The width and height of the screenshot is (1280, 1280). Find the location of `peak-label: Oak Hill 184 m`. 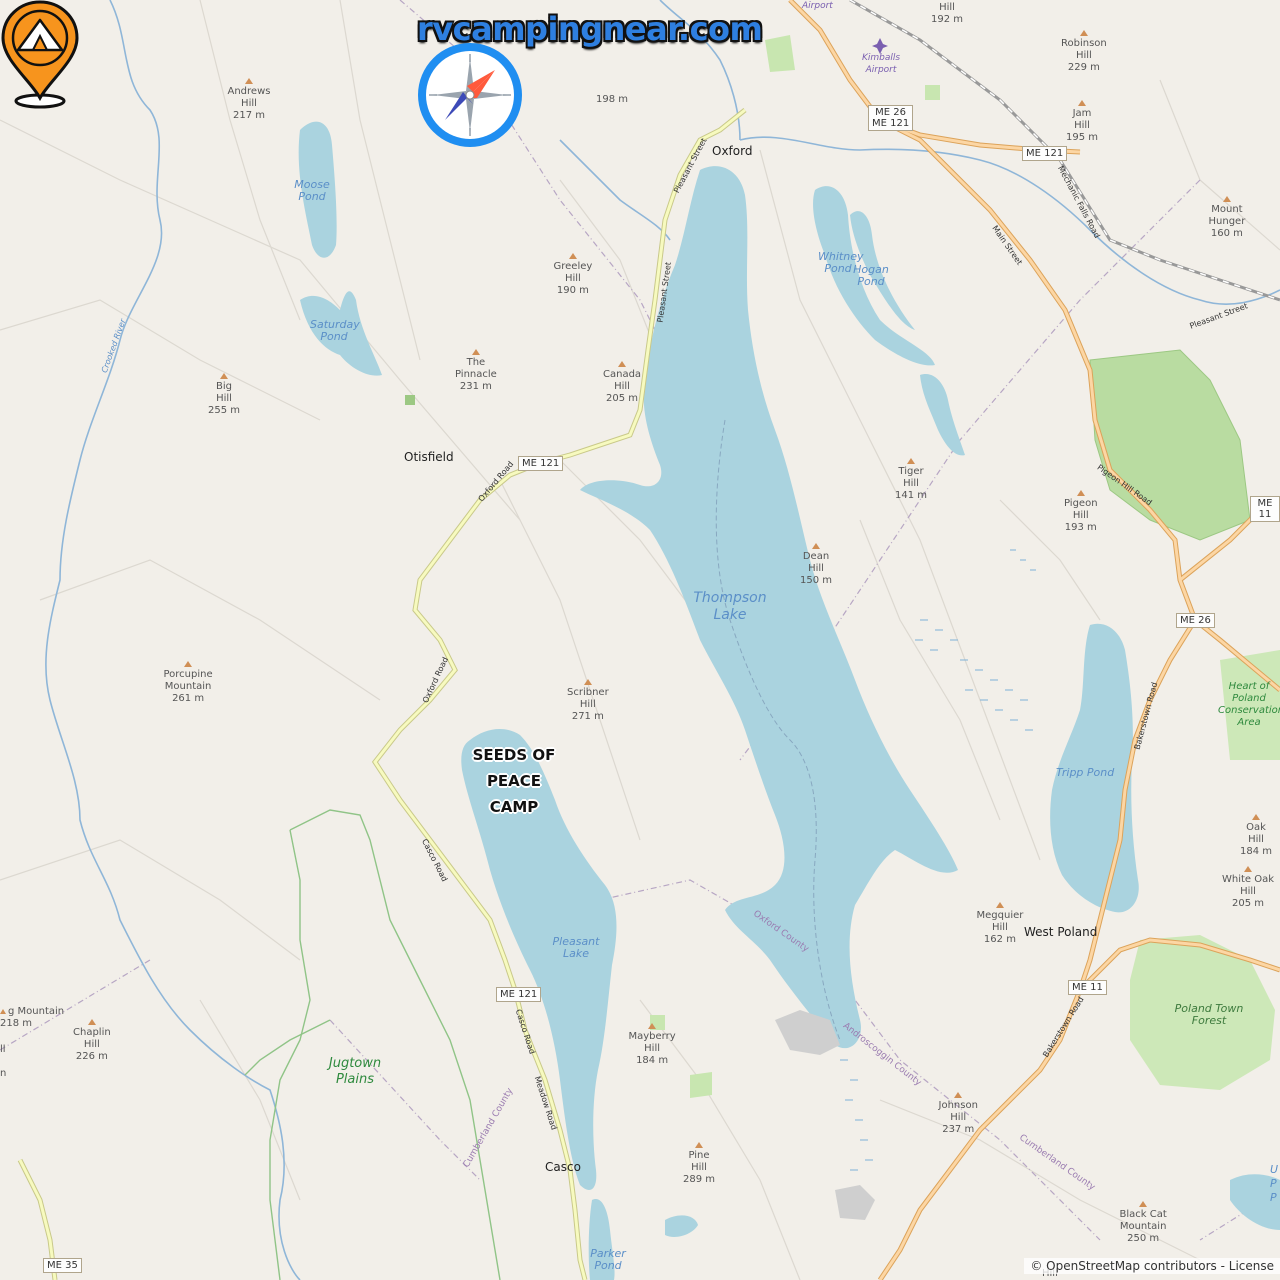

peak-label: Oak Hill 184 m is located at coordinates (1256, 836).